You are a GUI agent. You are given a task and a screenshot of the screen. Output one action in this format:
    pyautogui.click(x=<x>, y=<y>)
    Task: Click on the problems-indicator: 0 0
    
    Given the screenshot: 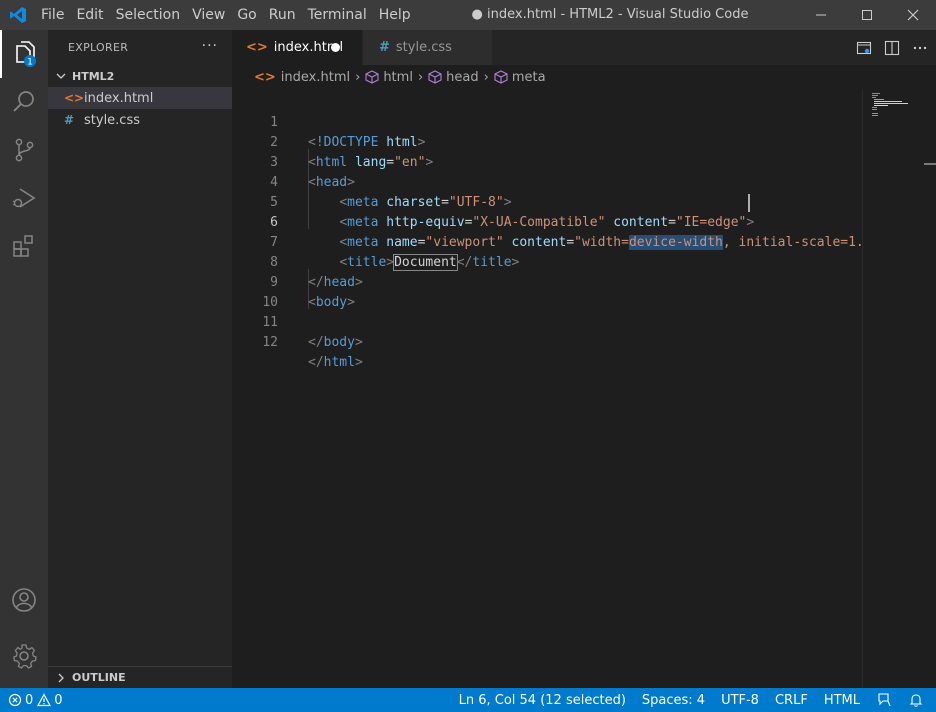 What is the action you would take?
    pyautogui.click(x=35, y=700)
    